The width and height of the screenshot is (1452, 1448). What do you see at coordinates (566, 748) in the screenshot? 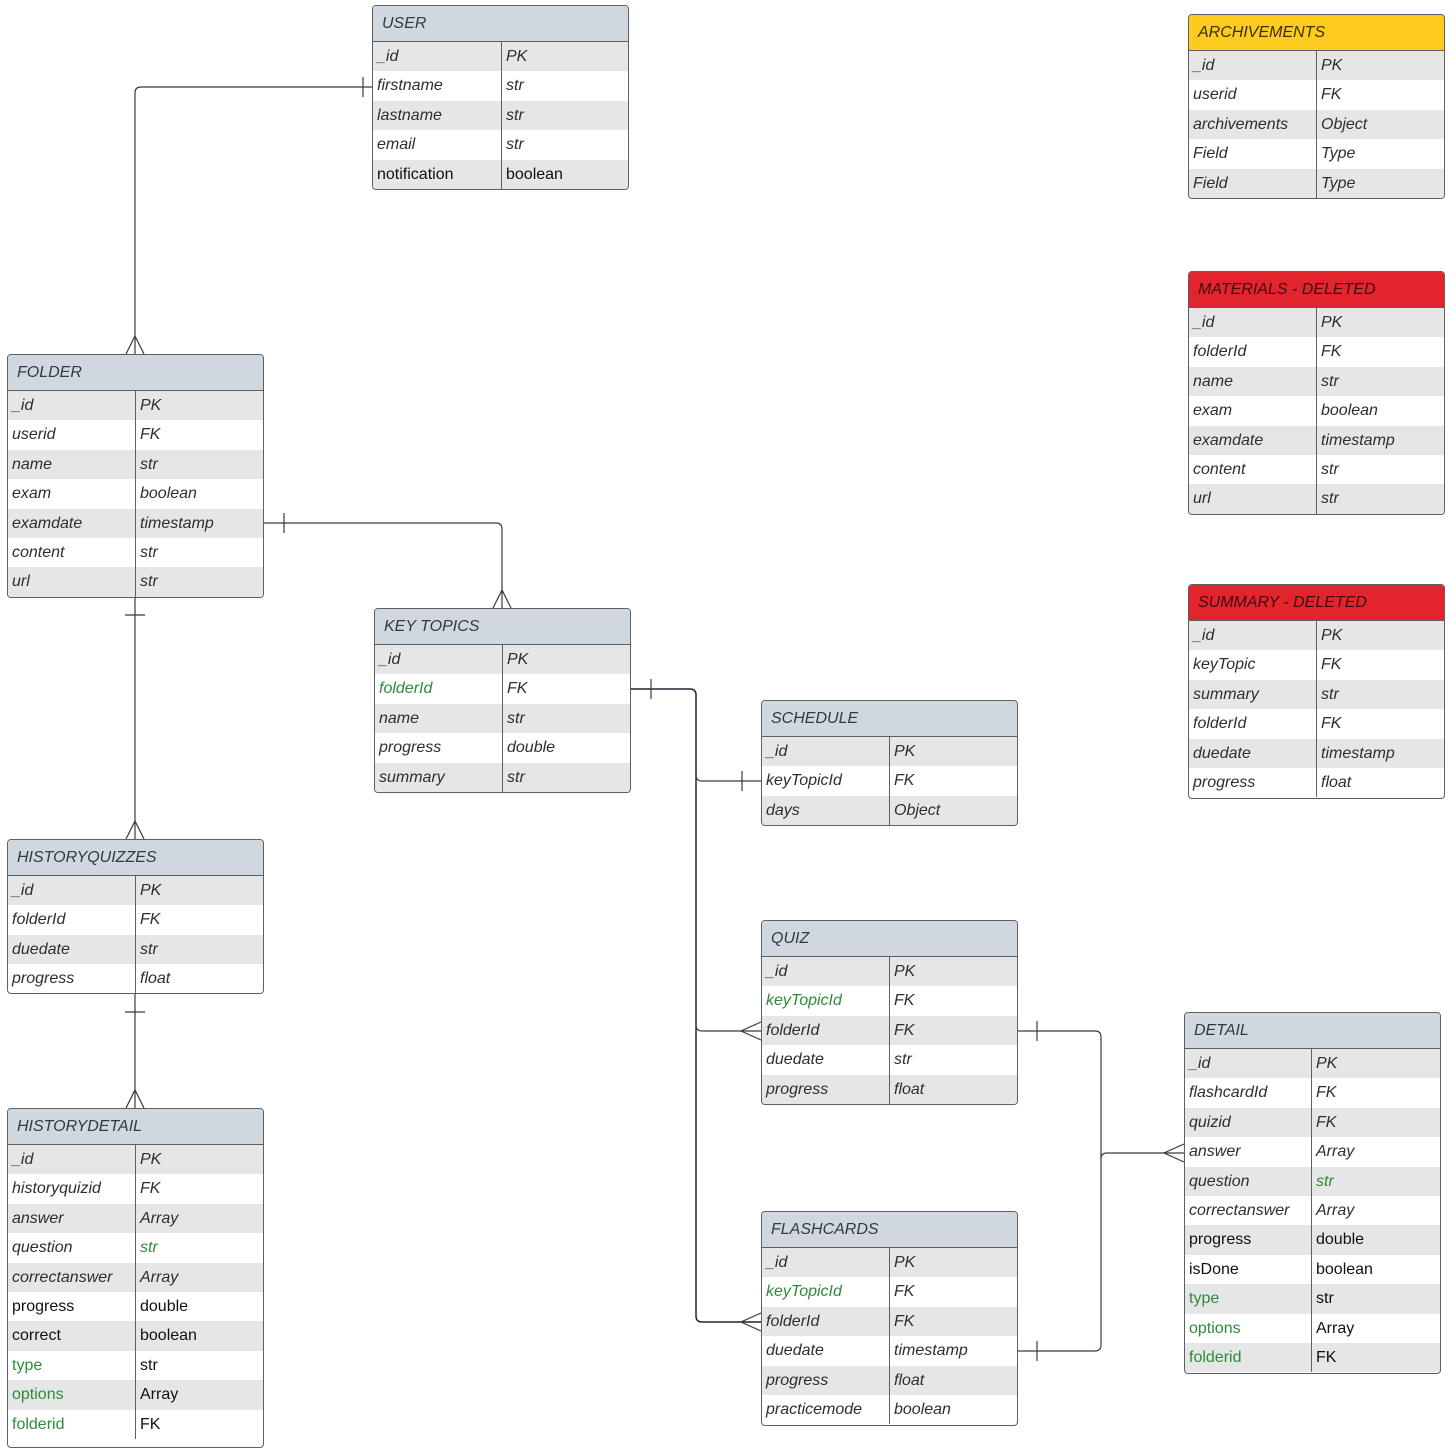
I see `field-type: double` at bounding box center [566, 748].